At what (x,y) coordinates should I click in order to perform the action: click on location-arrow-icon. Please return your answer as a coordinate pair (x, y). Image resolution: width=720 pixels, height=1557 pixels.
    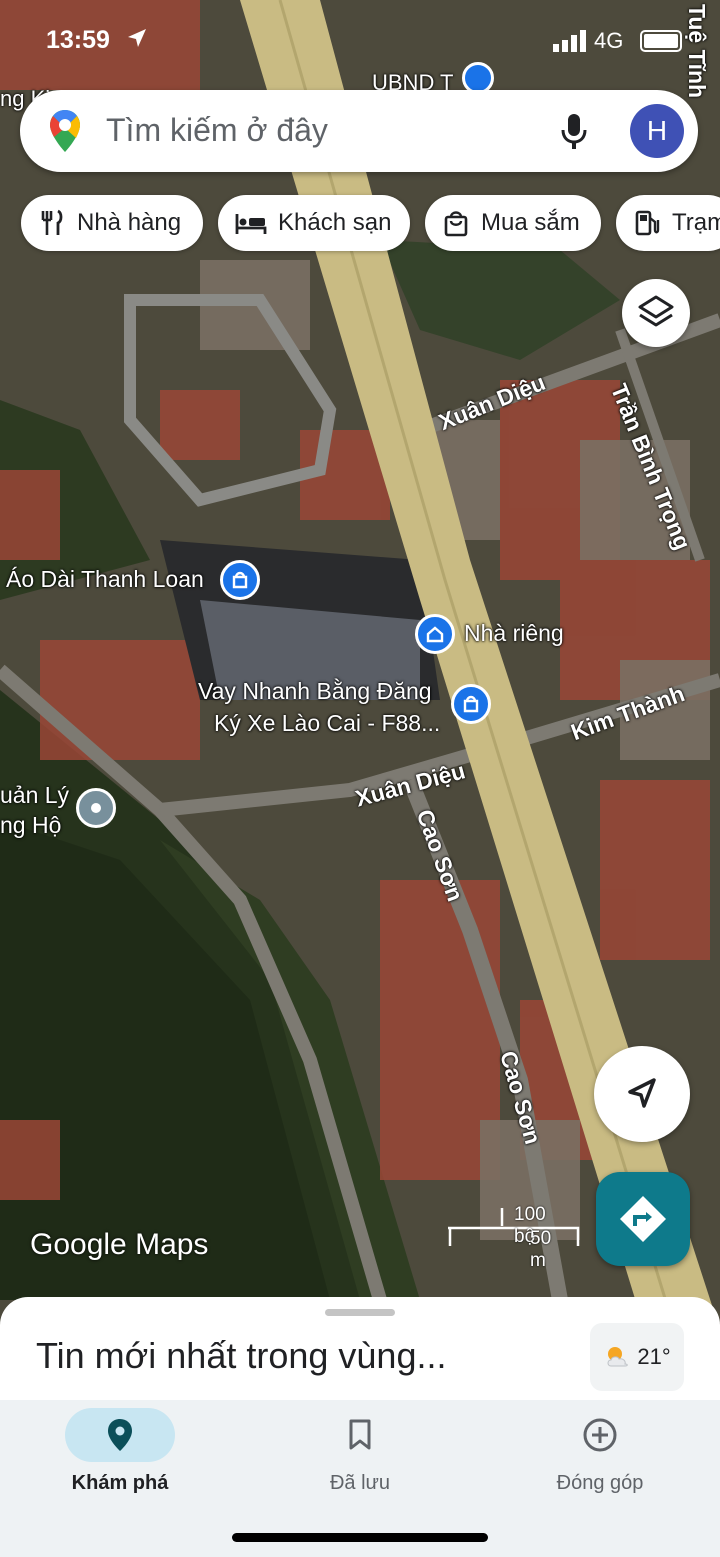
    Looking at the image, I should click on (137, 38).